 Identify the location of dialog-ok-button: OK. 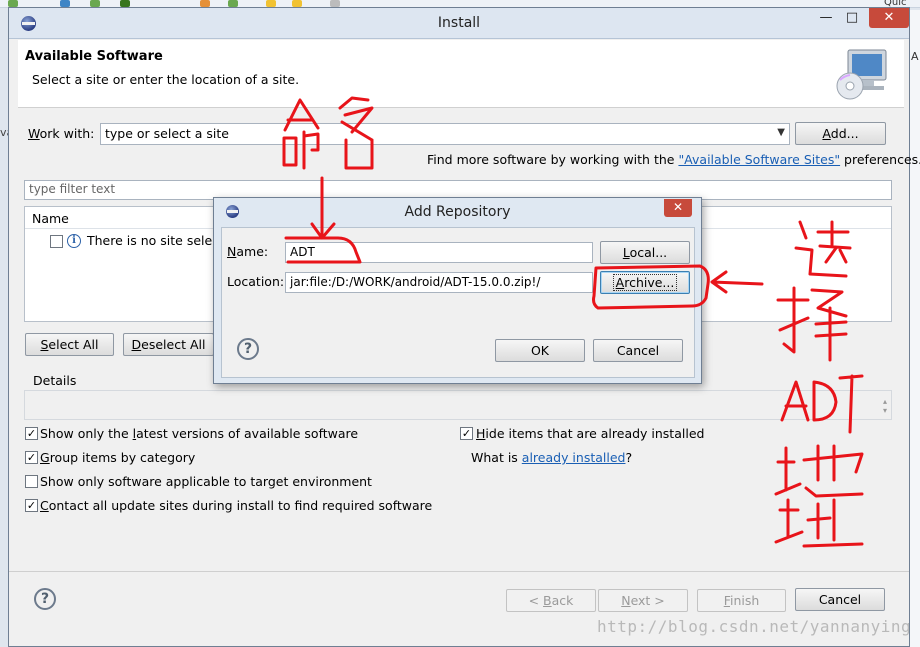
(540, 350).